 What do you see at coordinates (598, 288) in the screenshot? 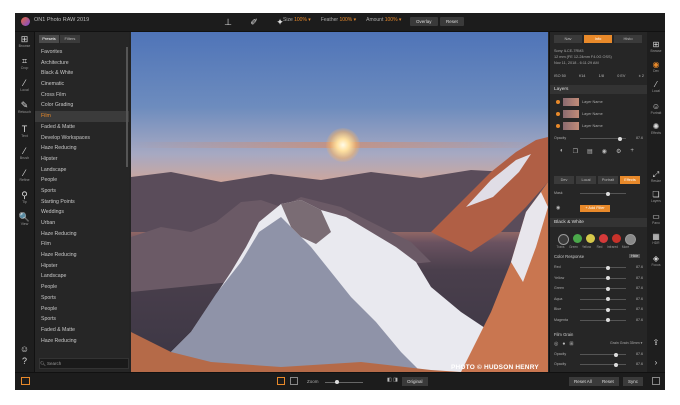
I see `color-response-slider-green: Green 87.6` at bounding box center [598, 288].